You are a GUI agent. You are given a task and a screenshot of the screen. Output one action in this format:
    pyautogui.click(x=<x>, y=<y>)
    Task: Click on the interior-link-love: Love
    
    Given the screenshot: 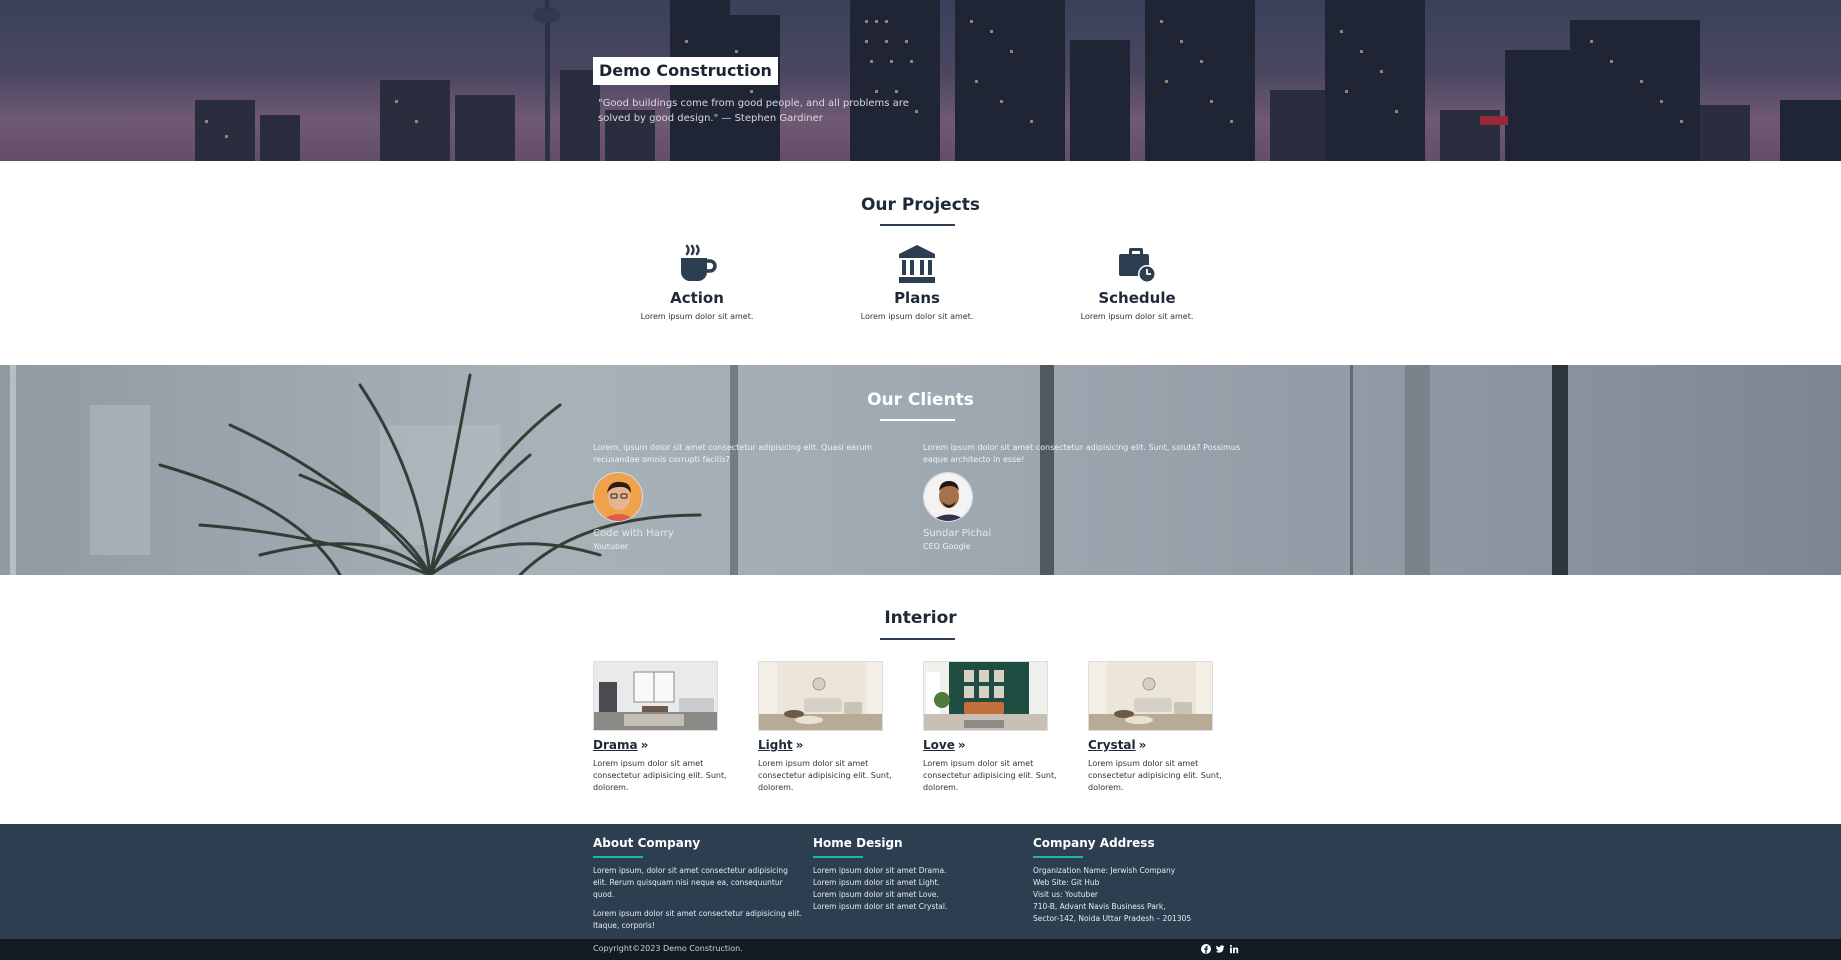 What is the action you would take?
    pyautogui.click(x=939, y=745)
    